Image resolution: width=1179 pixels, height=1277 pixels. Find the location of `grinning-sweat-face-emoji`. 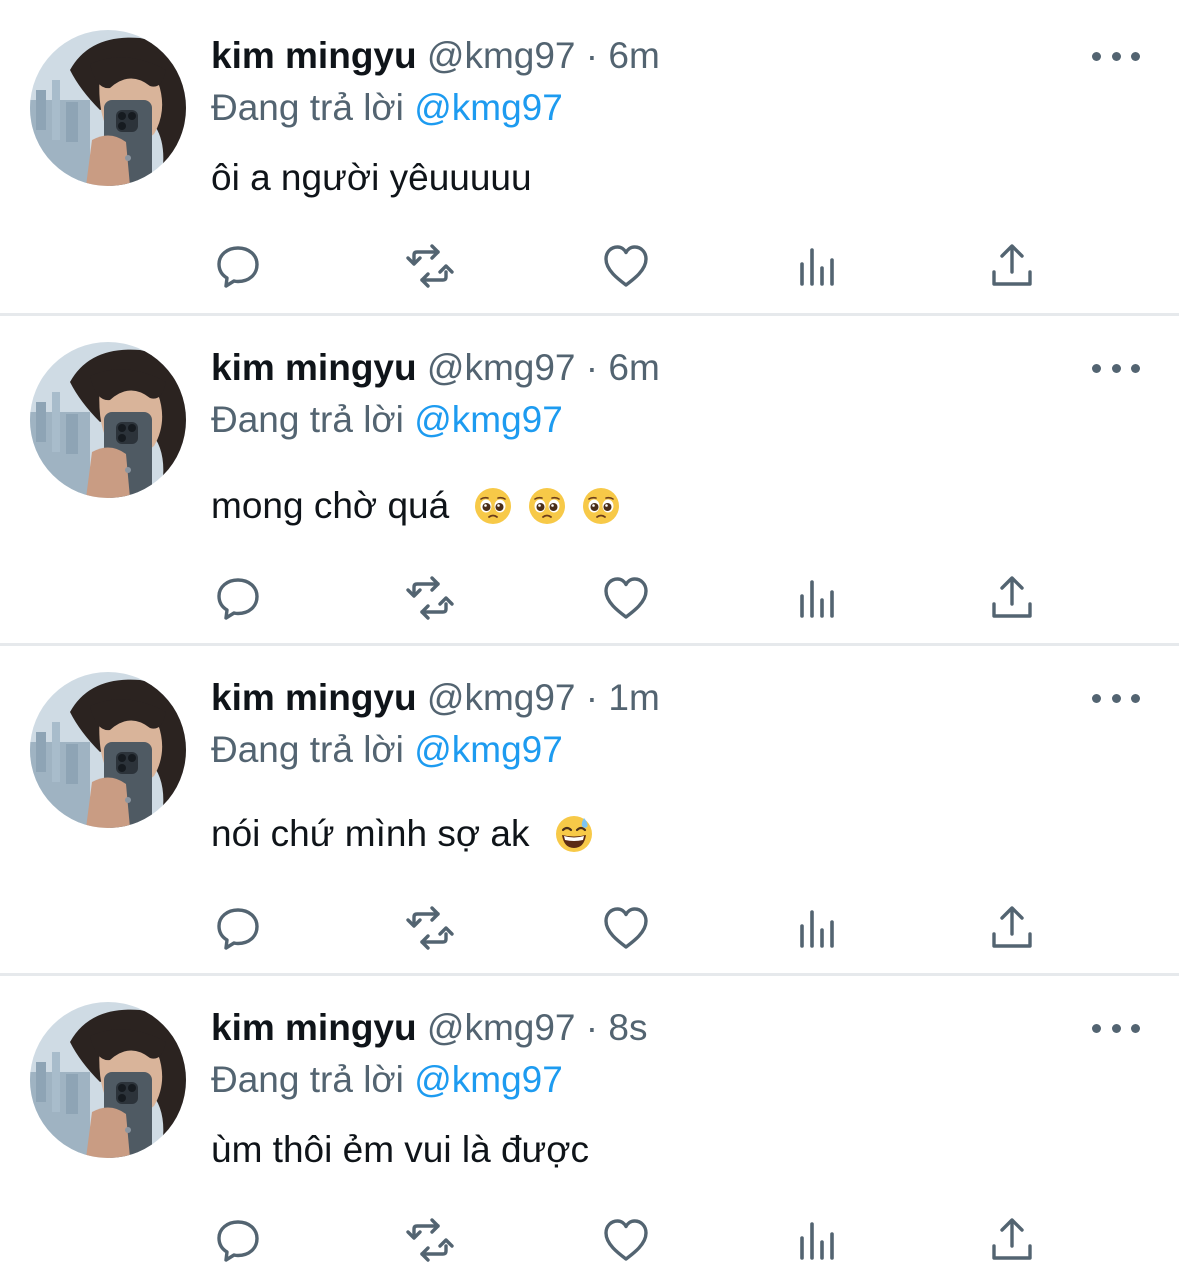

grinning-sweat-face-emoji is located at coordinates (574, 841).